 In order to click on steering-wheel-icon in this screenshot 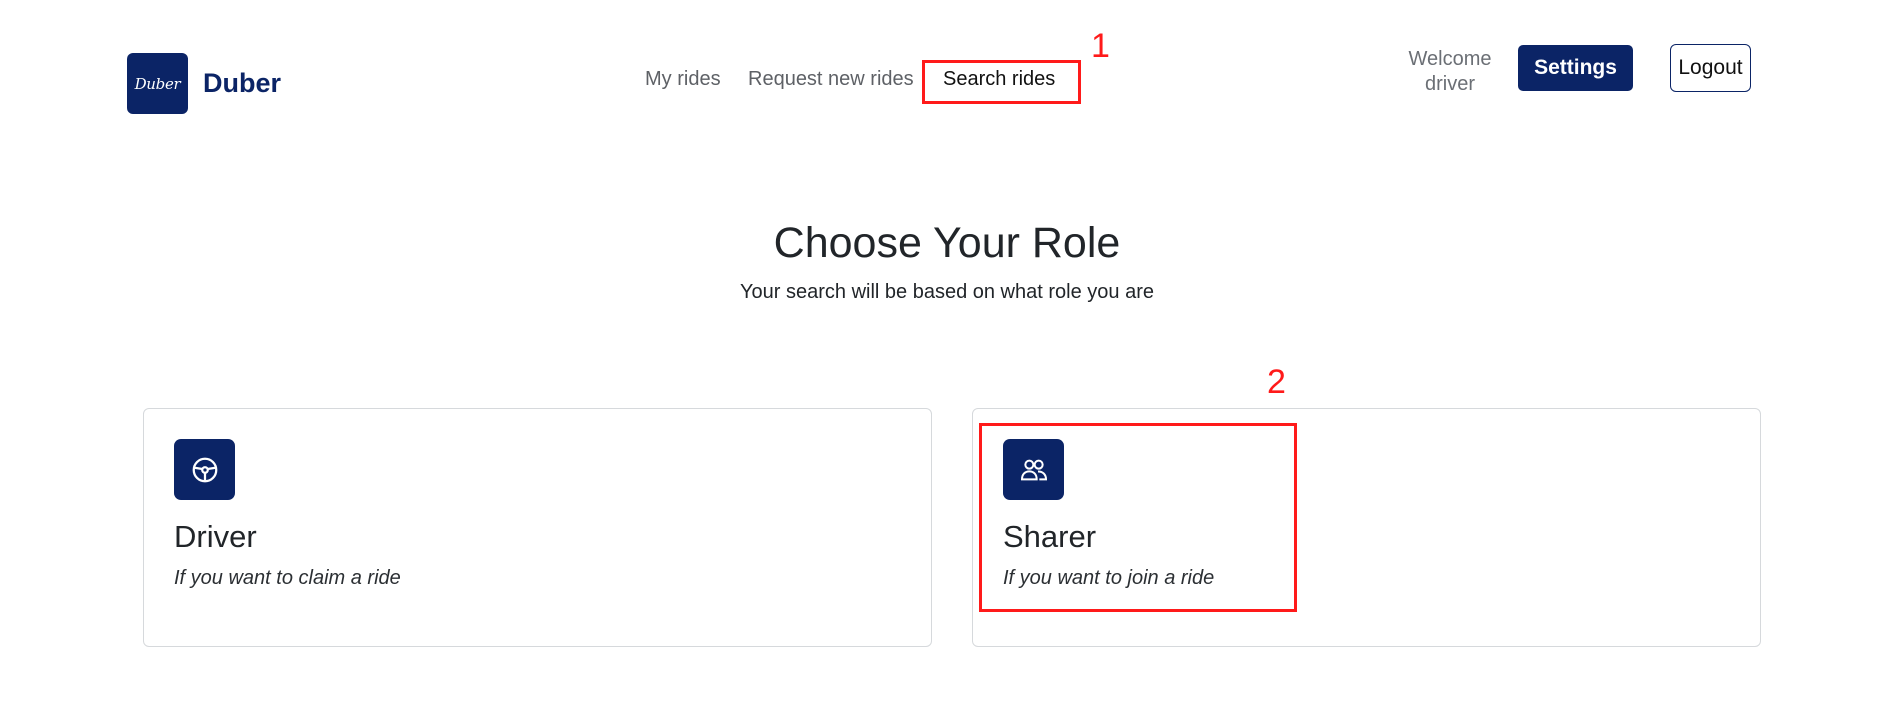, I will do `click(204, 469)`.